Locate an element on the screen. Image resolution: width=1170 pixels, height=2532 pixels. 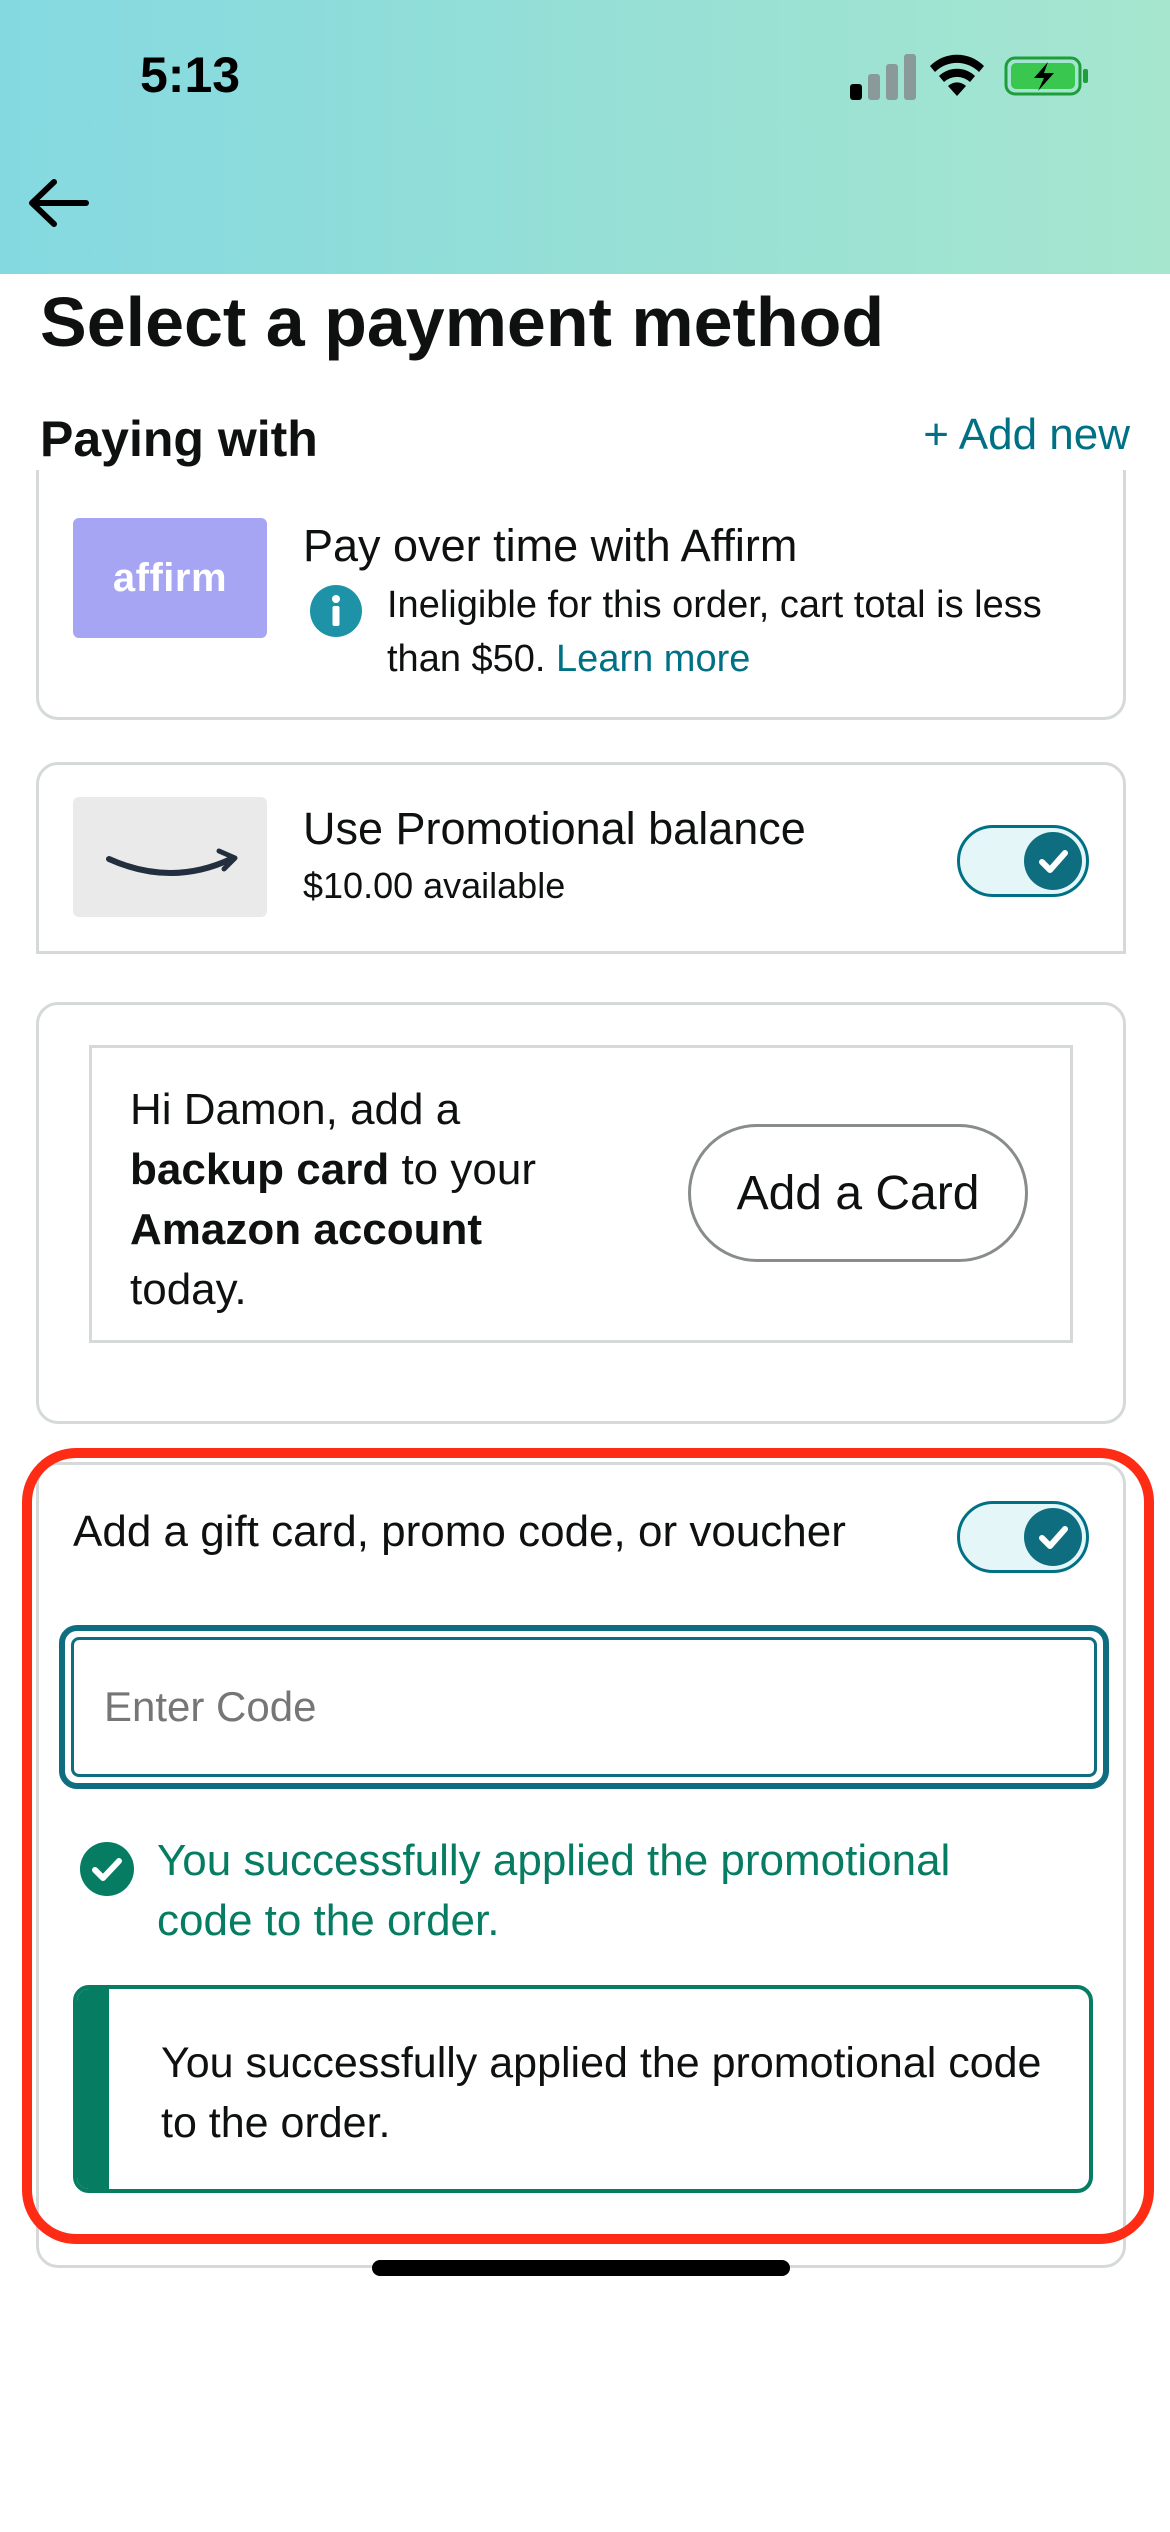
success-check-icon is located at coordinates (107, 1869).